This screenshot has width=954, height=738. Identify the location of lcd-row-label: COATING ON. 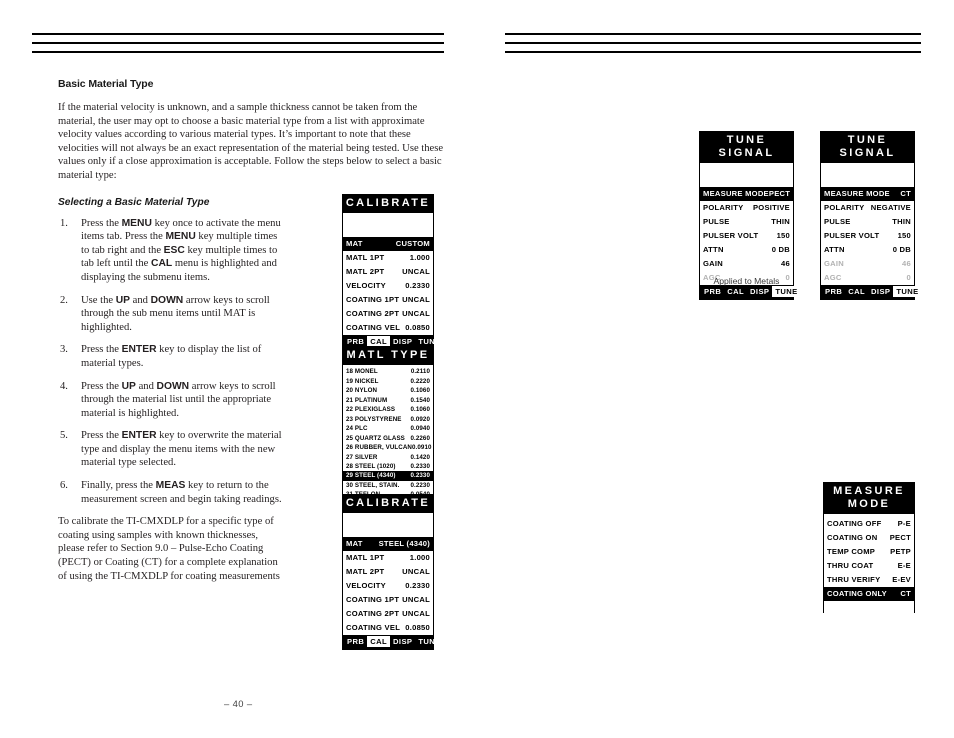
(852, 538).